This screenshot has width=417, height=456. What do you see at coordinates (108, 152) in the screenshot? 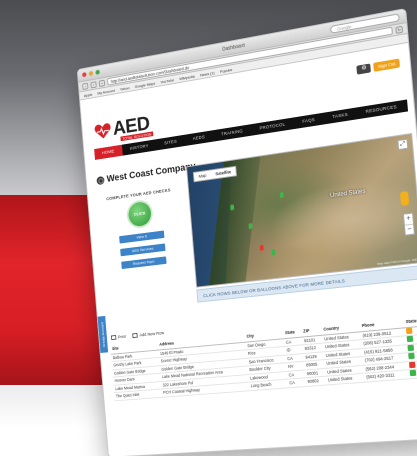
I see `nav-item-home: HOME` at bounding box center [108, 152].